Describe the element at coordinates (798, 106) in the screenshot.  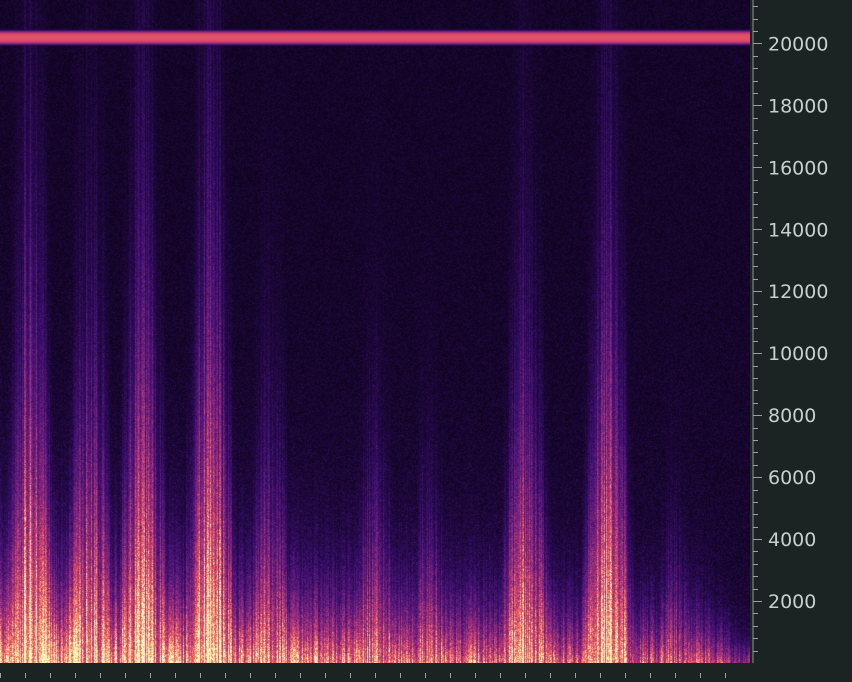
I see `y-tick-label: 18000` at that location.